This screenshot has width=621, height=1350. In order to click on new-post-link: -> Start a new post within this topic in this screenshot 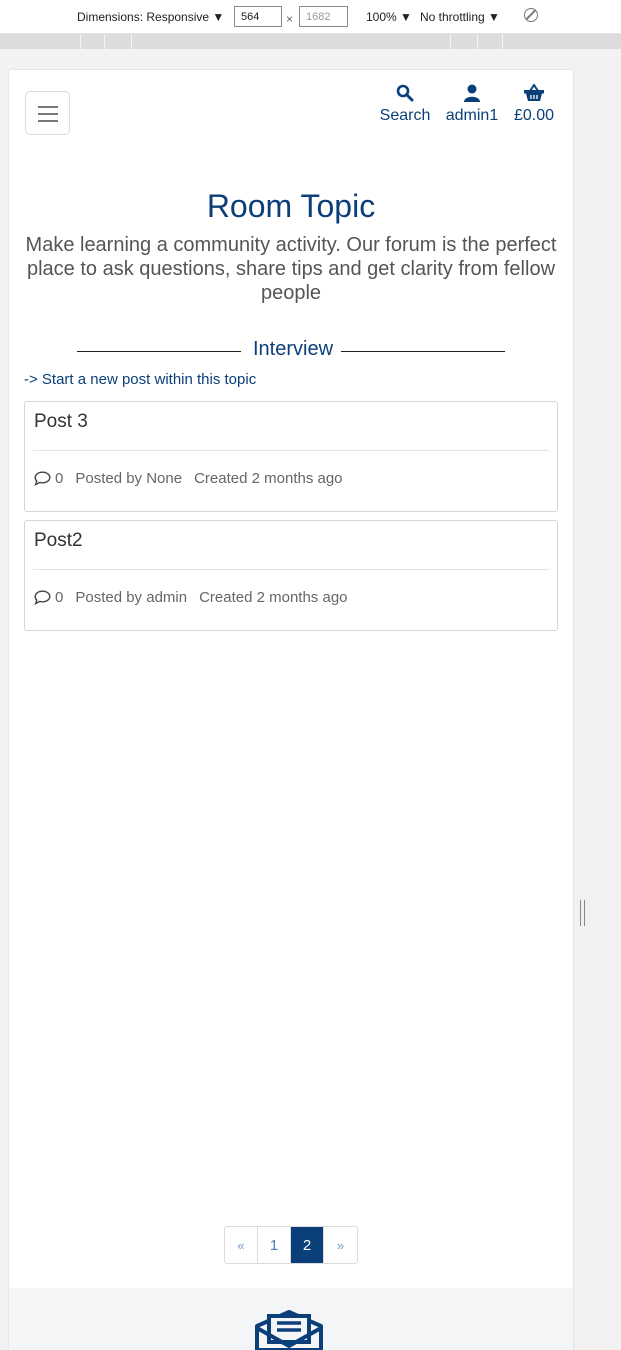, I will do `click(140, 379)`.